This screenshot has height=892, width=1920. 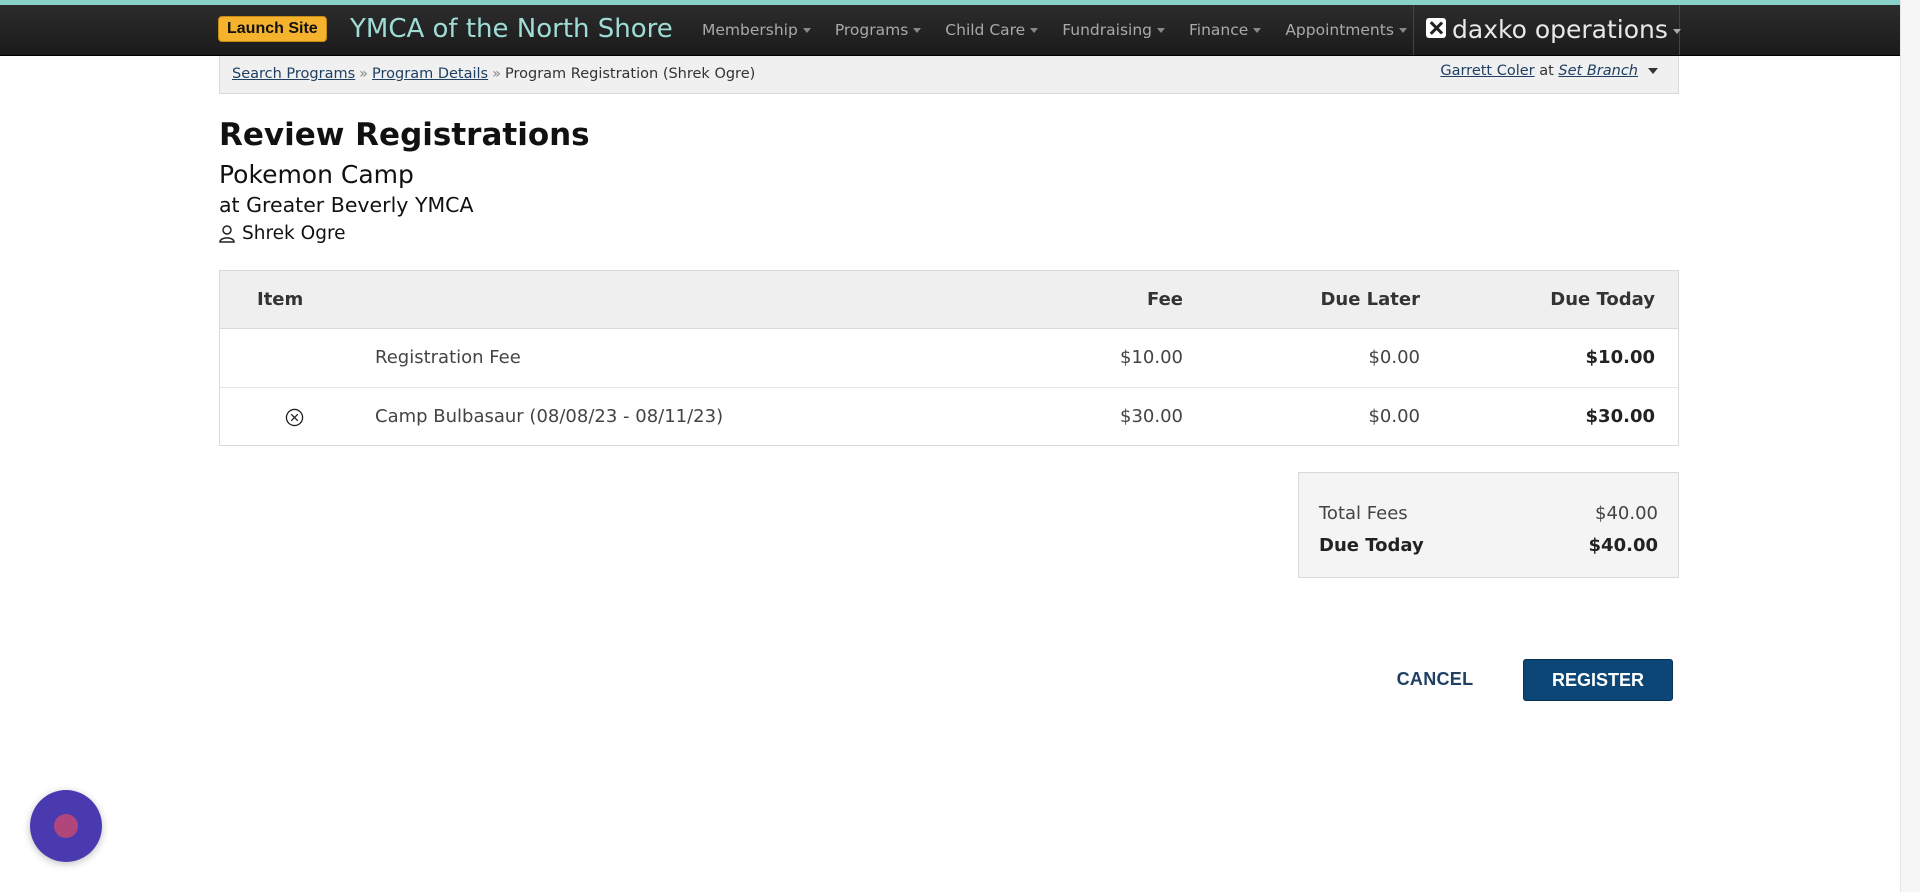 I want to click on launch-site-button: Launch Site, so click(x=272, y=29).